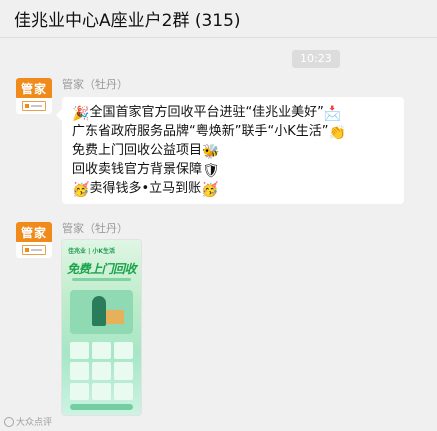 Image resolution: width=437 pixels, height=431 pixels. Describe the element at coordinates (101, 407) in the screenshot. I see `poster-footer-bar` at that location.